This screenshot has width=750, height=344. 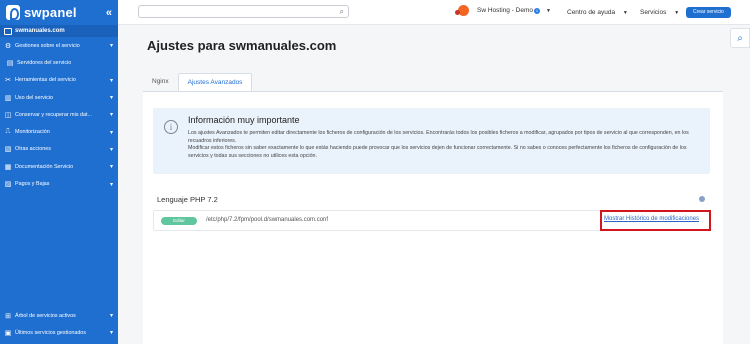 What do you see at coordinates (8, 316) in the screenshot?
I see `tree-icon: ⊞` at bounding box center [8, 316].